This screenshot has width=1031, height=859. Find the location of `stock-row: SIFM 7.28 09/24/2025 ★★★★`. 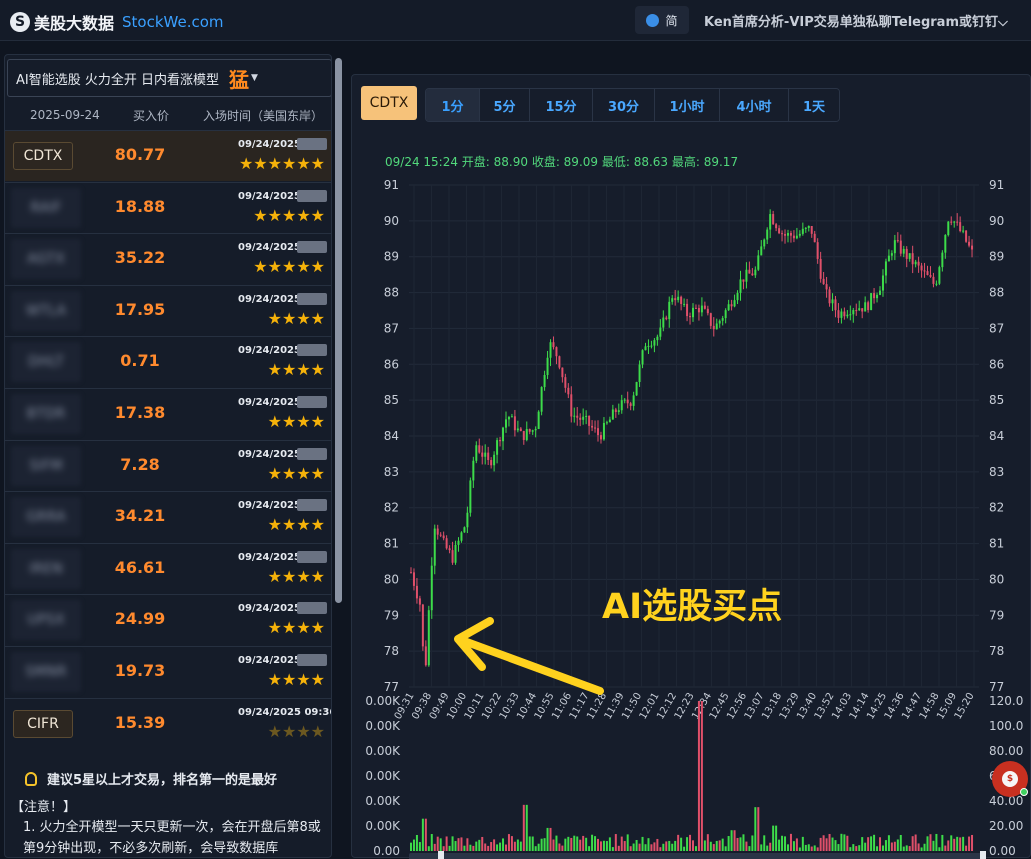

stock-row: SIFM 7.28 09/24/2025 ★★★★ is located at coordinates (168, 465).